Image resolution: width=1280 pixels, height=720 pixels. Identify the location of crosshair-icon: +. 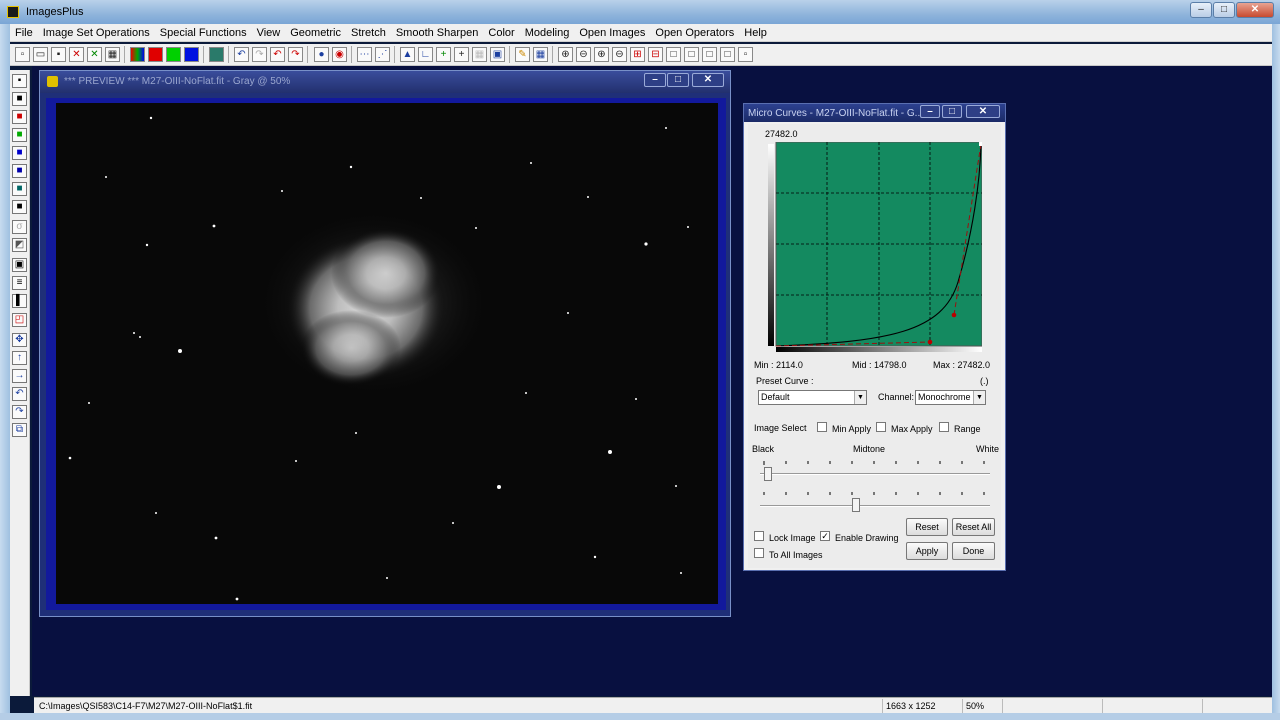
(461, 54).